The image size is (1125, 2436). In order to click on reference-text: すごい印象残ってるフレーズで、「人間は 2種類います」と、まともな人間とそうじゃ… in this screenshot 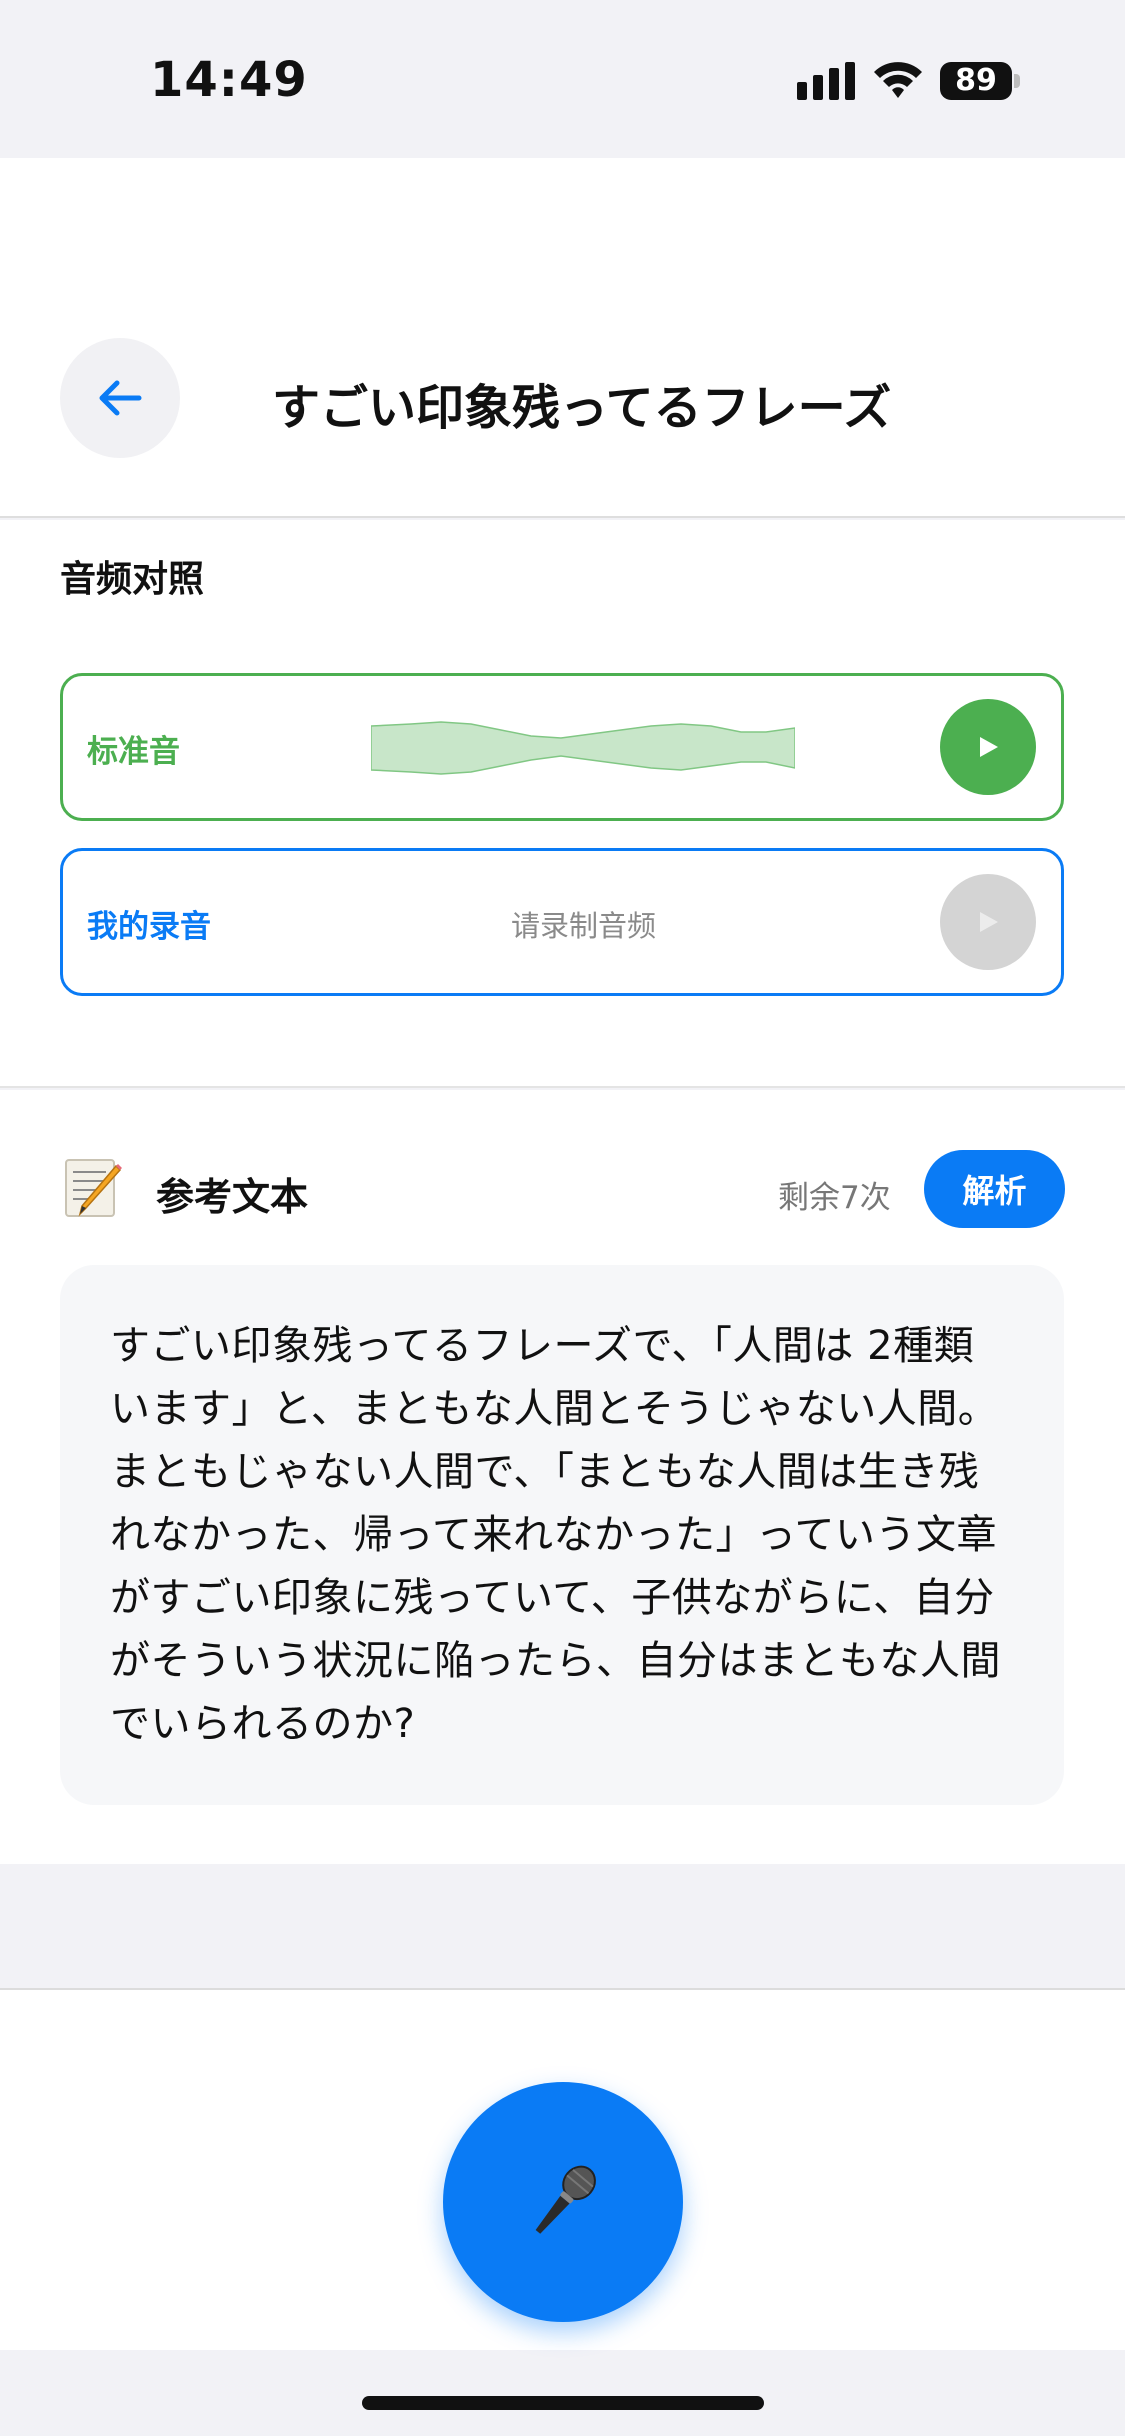, I will do `click(555, 1535)`.